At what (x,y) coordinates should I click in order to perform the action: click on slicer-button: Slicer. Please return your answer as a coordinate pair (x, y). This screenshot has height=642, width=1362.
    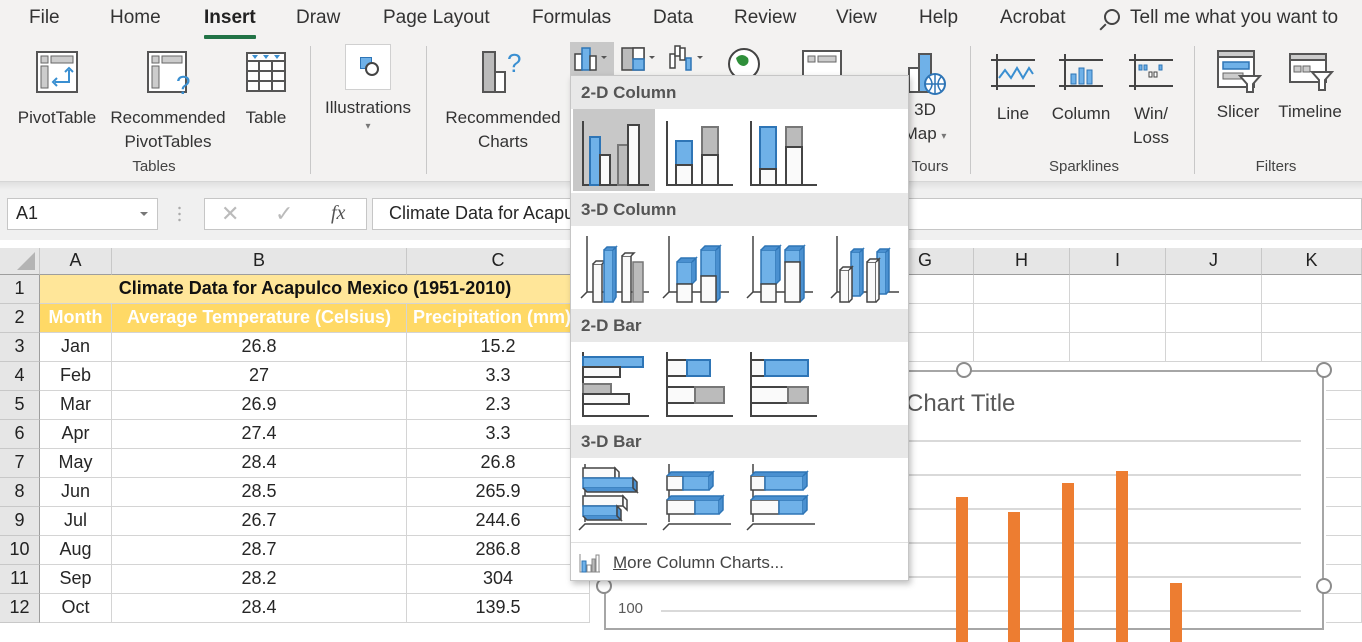
    Looking at the image, I should click on (1238, 86).